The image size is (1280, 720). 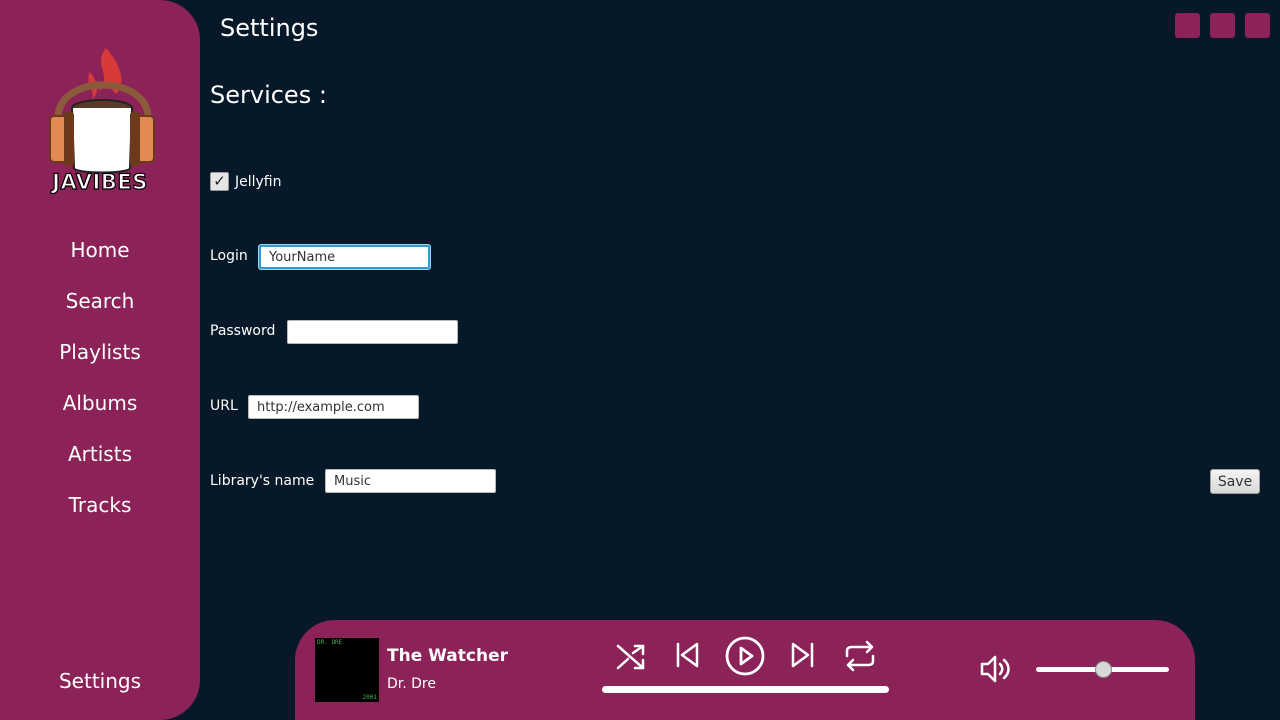 What do you see at coordinates (100, 250) in the screenshot?
I see `sidebar-item-home: Home` at bounding box center [100, 250].